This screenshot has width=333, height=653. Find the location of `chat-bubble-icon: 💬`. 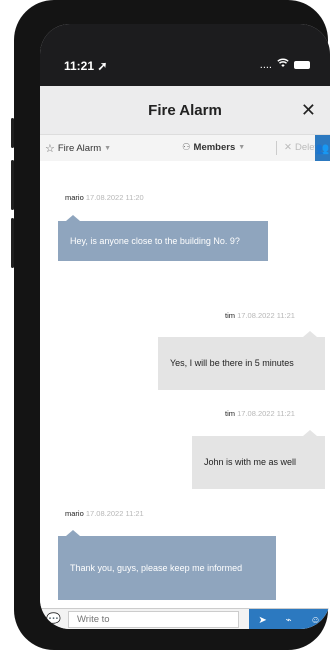

chat-bubble-icon: 💬 is located at coordinates (53, 619).